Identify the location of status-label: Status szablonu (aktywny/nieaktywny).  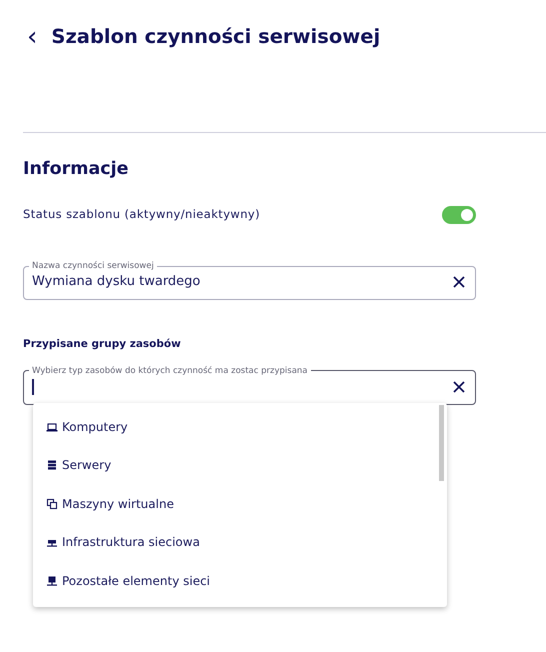
(141, 215).